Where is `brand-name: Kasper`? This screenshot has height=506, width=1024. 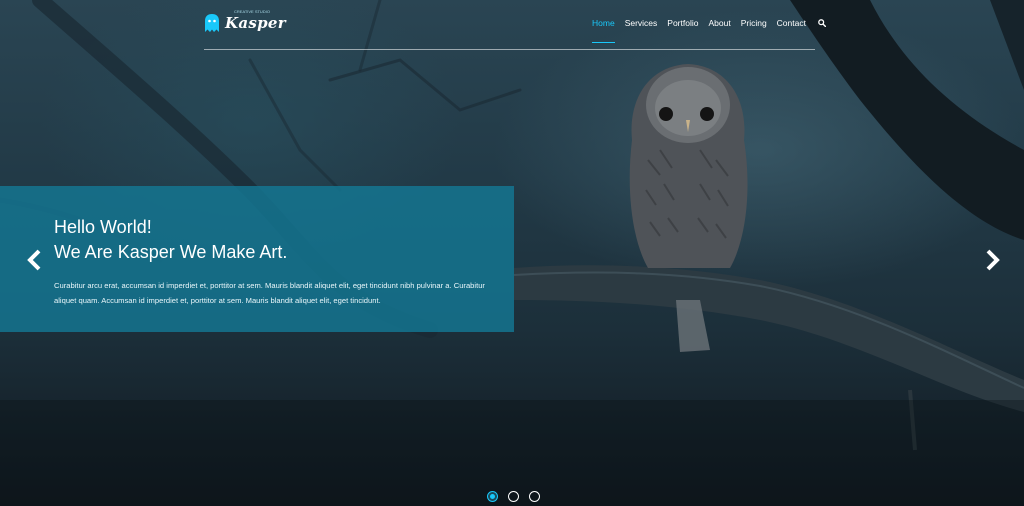
brand-name: Kasper is located at coordinates (255, 23).